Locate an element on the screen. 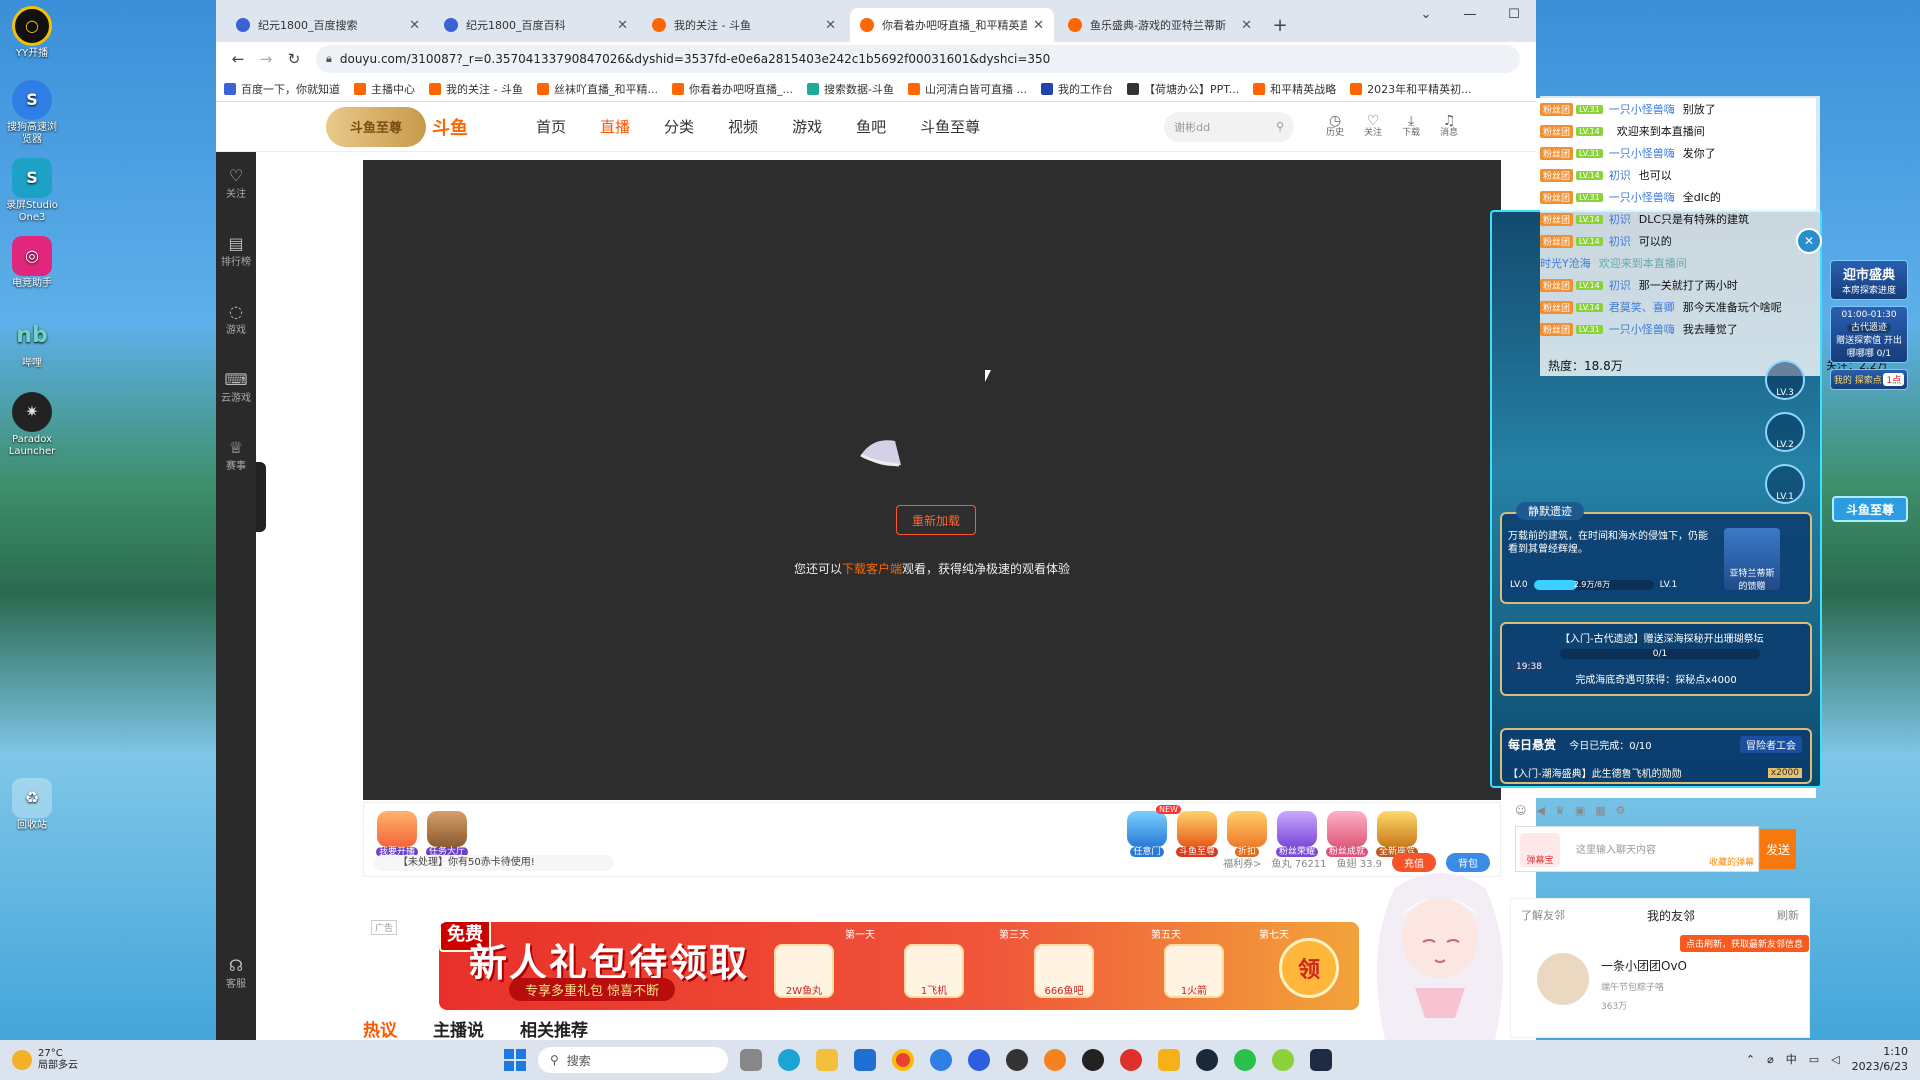 The image size is (1920, 1080). file-explorer-icon is located at coordinates (827, 1060).